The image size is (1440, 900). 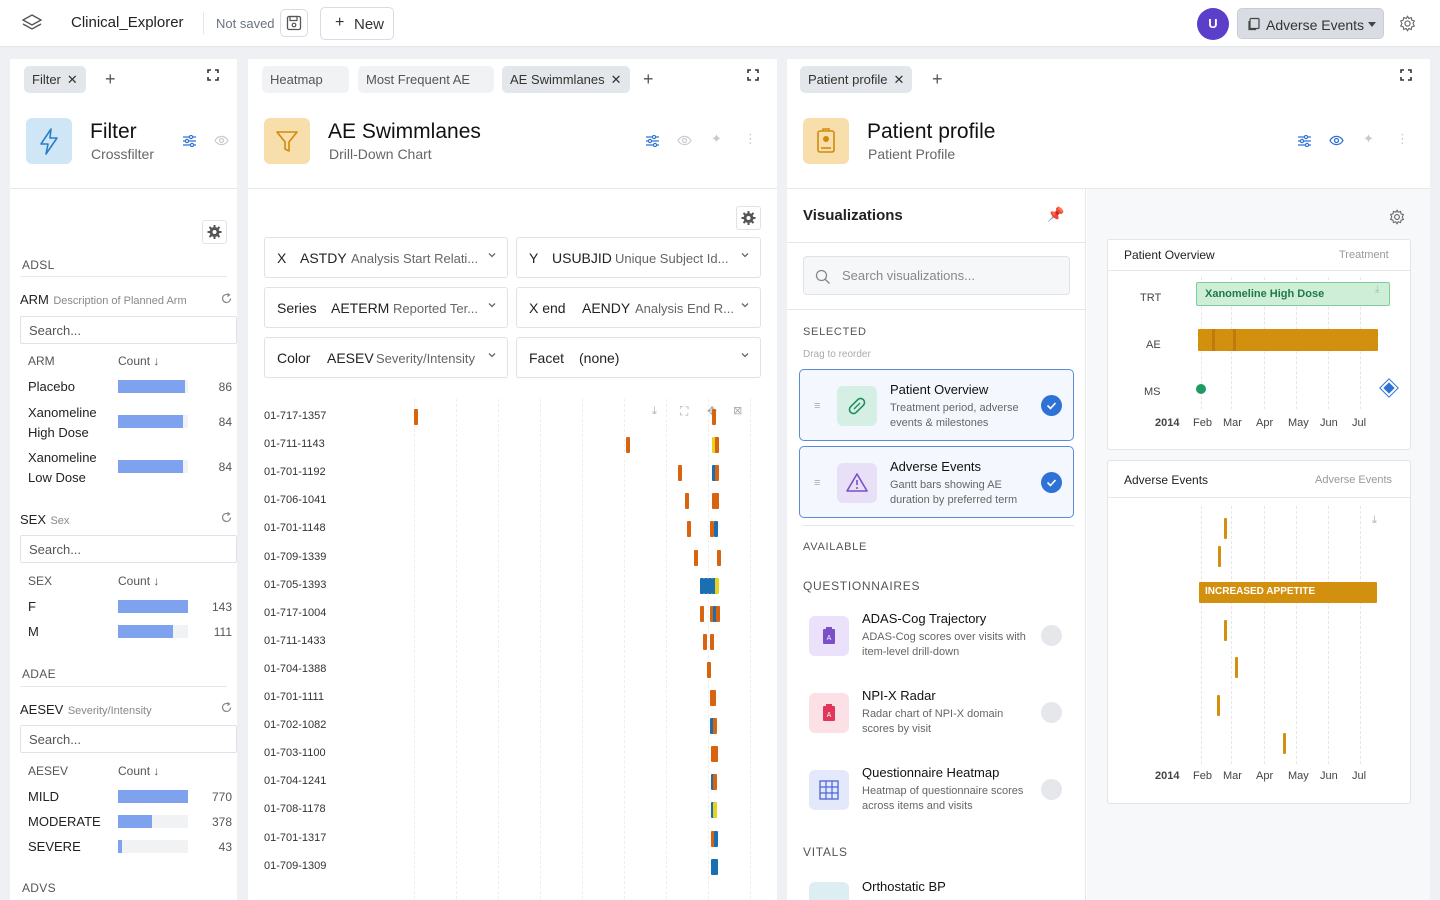 I want to click on list-item-label: Xanomeline High Dose, so click(x=68, y=423).